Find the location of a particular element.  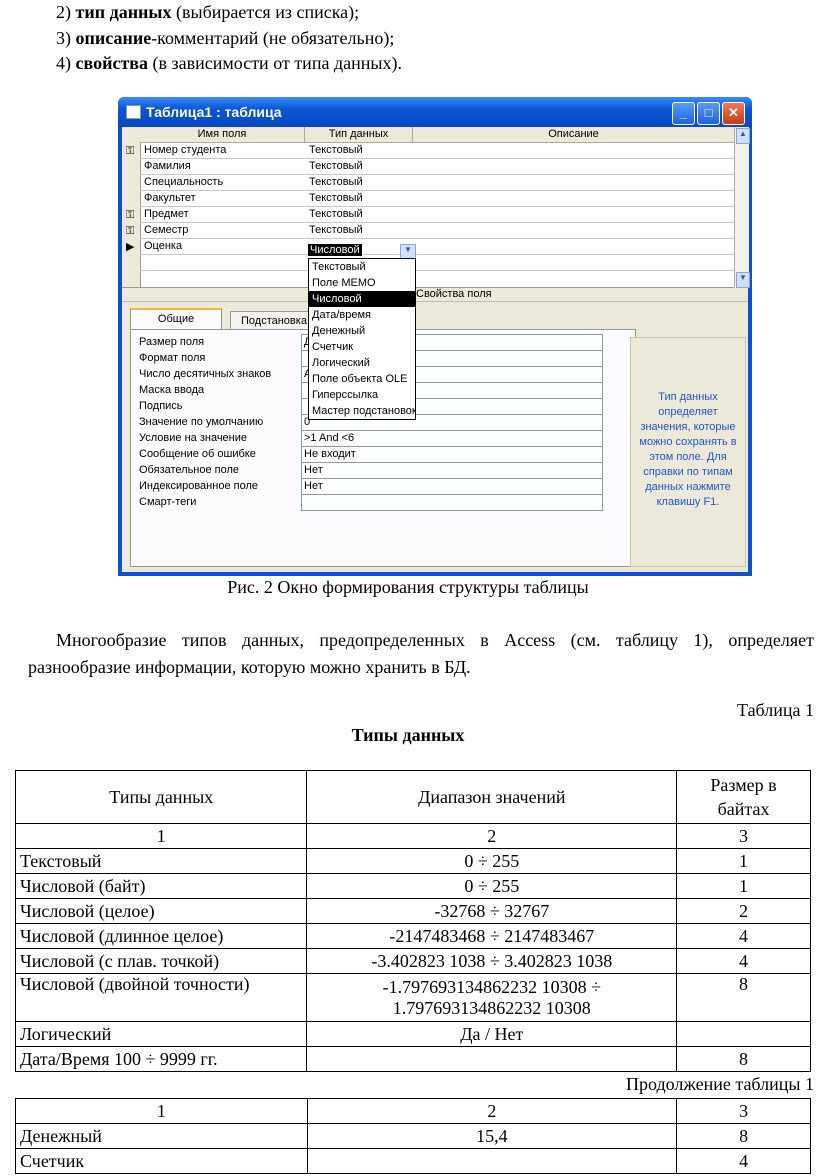

property-row: Индексированное поле Нет is located at coordinates (384, 486).